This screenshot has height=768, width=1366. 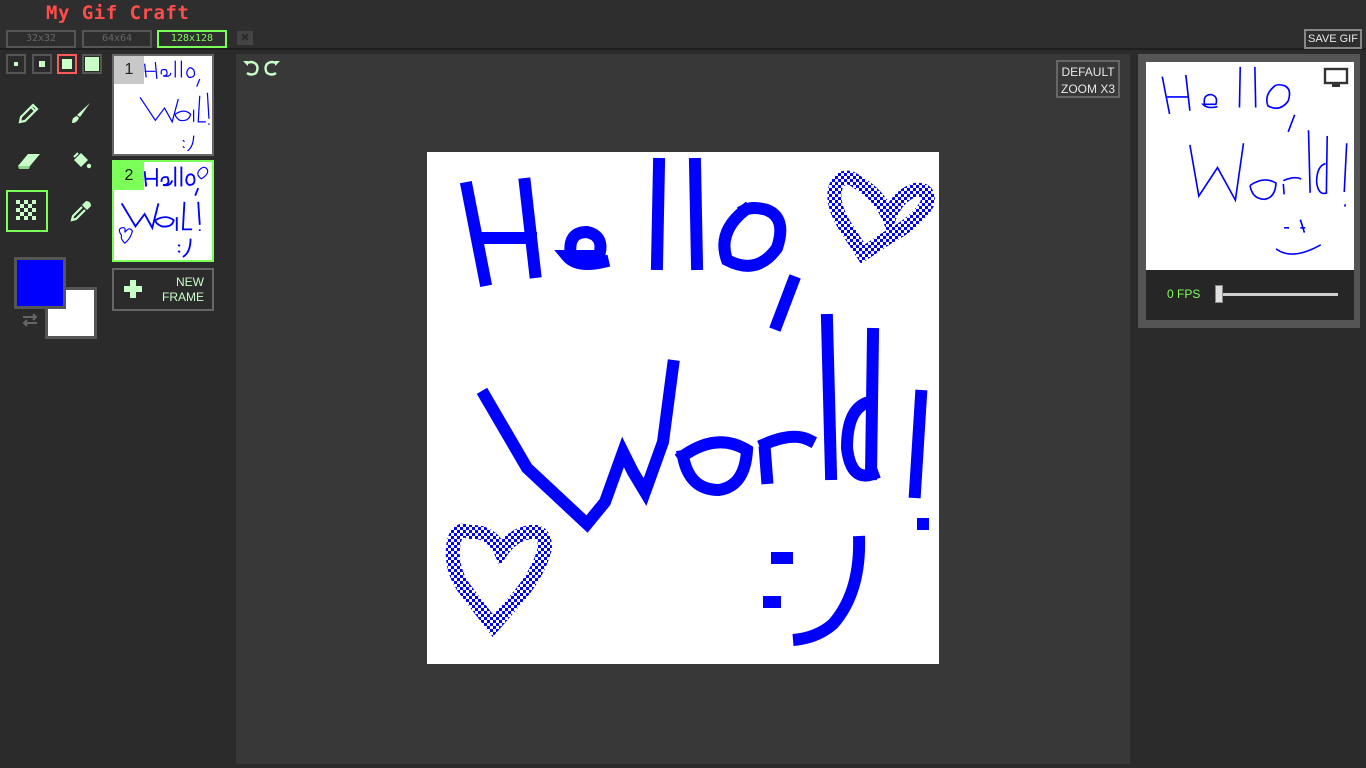 I want to click on monitor-icon, so click(x=1336, y=78).